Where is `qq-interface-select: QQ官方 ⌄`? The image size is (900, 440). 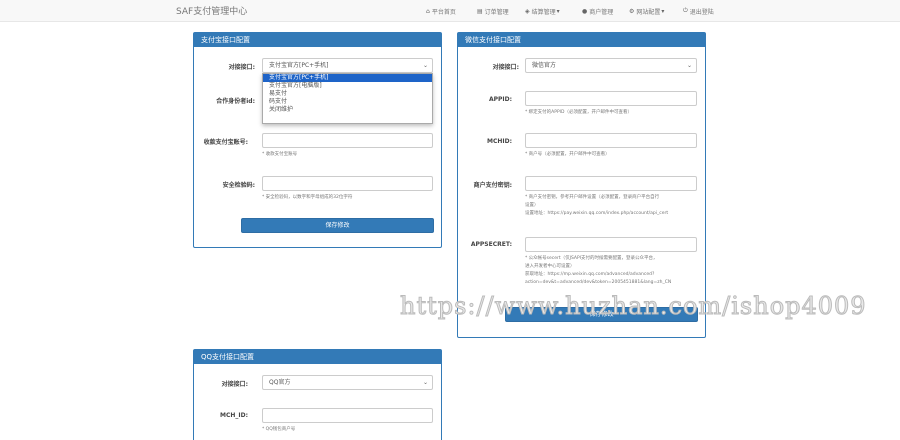 qq-interface-select: QQ官方 ⌄ is located at coordinates (347, 382).